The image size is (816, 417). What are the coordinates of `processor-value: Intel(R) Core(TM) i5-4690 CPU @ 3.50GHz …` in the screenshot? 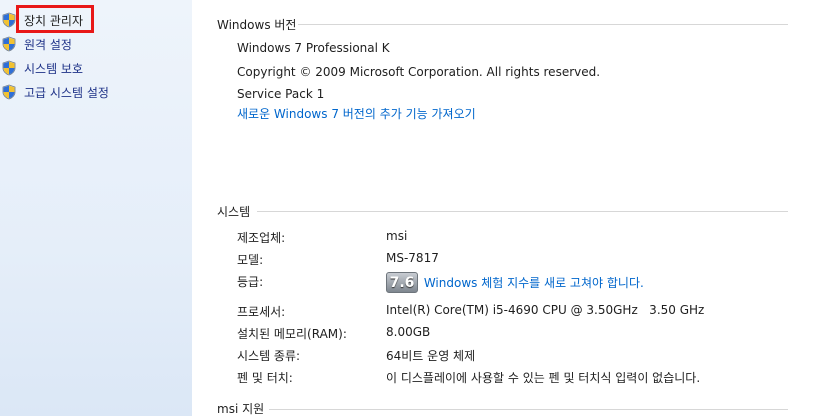 It's located at (545, 310).